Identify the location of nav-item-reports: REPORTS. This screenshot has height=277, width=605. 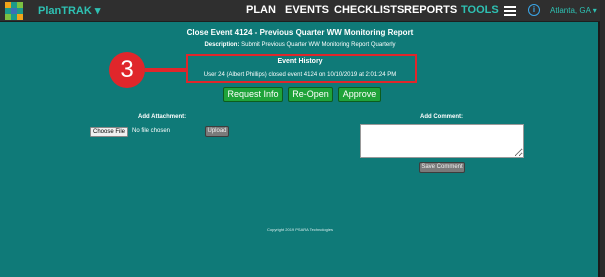
(430, 10).